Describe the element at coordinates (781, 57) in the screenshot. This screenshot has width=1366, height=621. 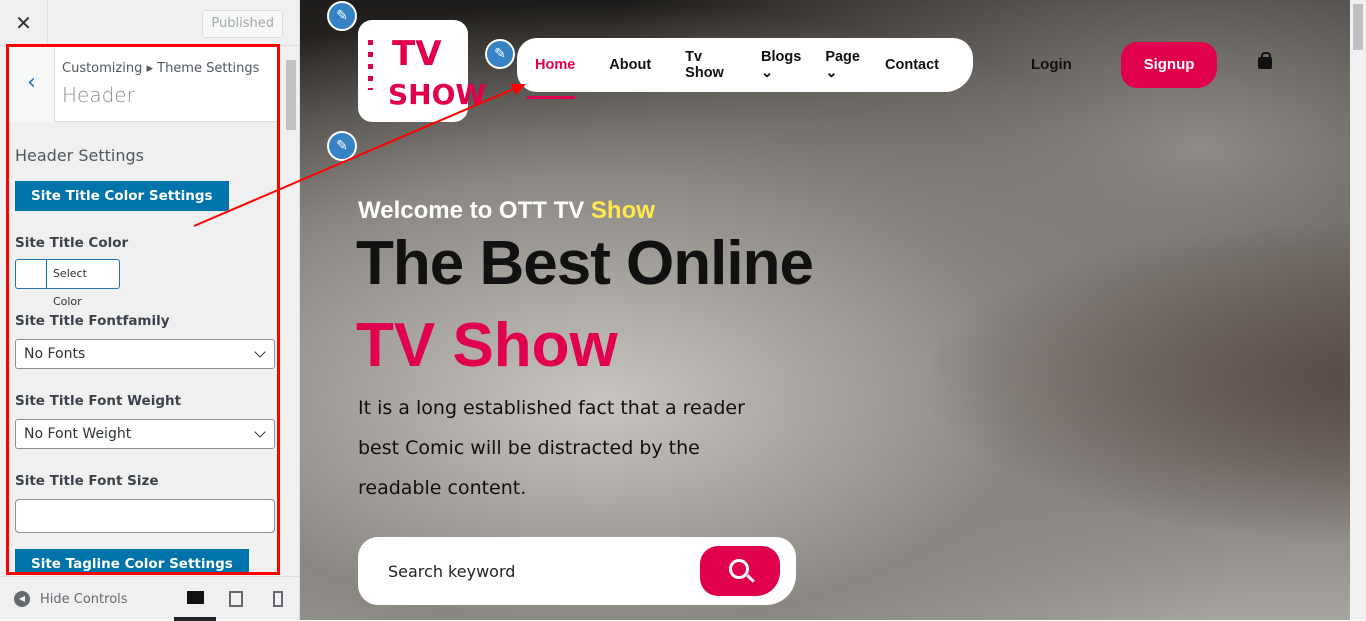
I see `nav-blogs-label: Blogs` at that location.